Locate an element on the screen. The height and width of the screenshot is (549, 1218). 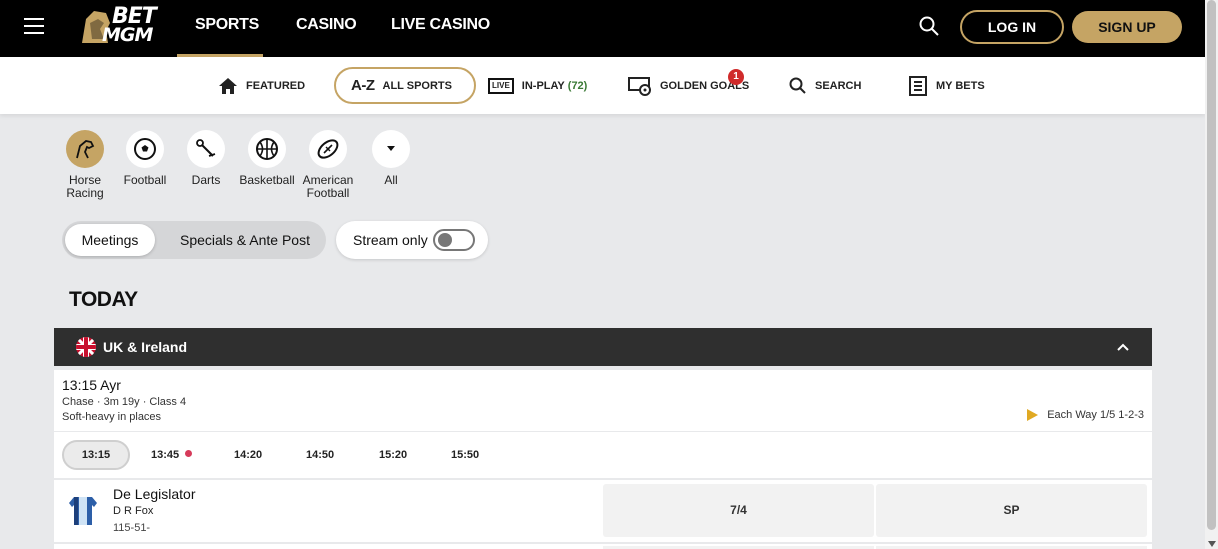
race-time-label: 13:45 is located at coordinates (165, 455).